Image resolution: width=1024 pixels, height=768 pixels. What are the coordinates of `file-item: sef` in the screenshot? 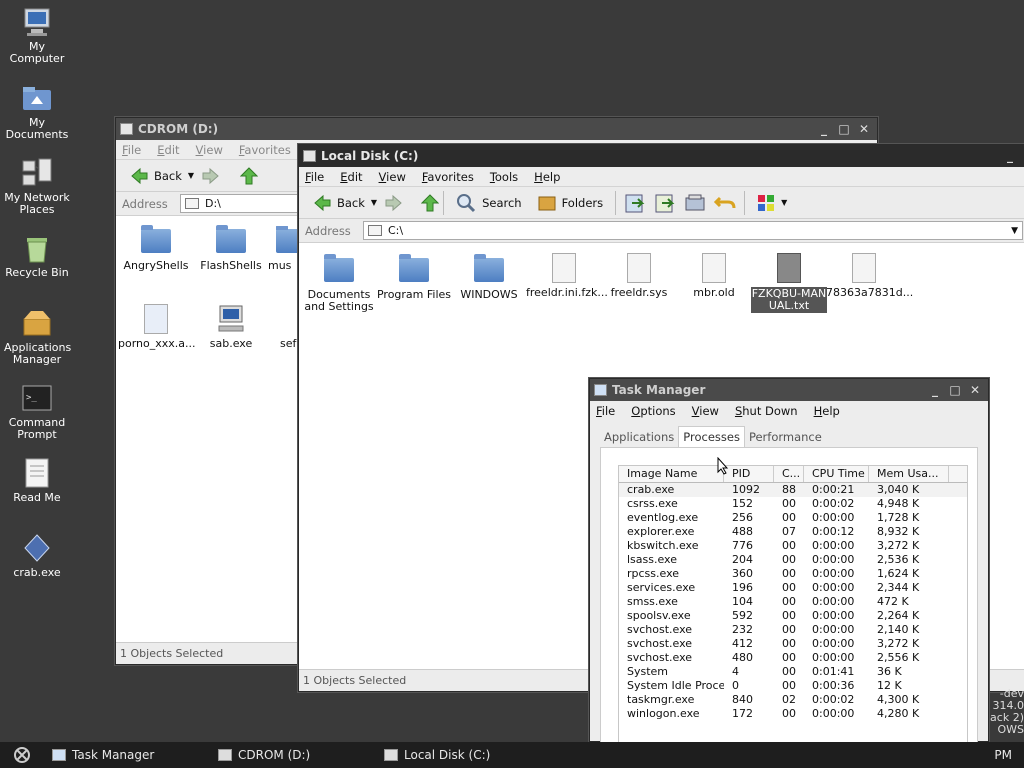 It's located at (283, 327).